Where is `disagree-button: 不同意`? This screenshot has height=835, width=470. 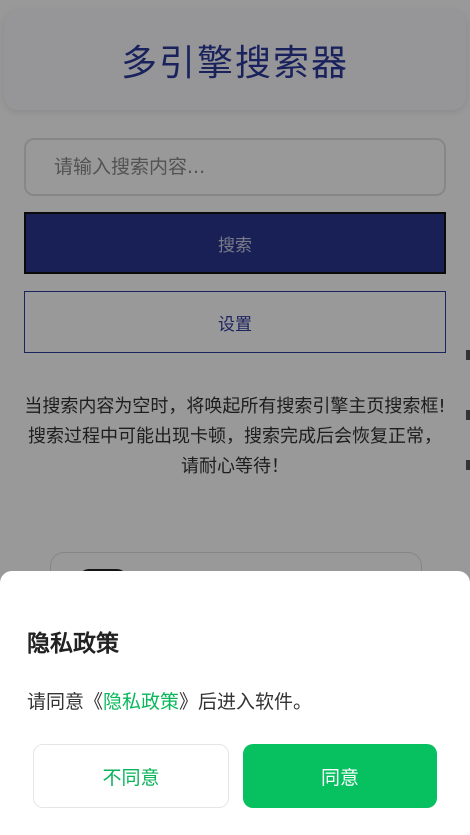 disagree-button: 不同意 is located at coordinates (131, 776).